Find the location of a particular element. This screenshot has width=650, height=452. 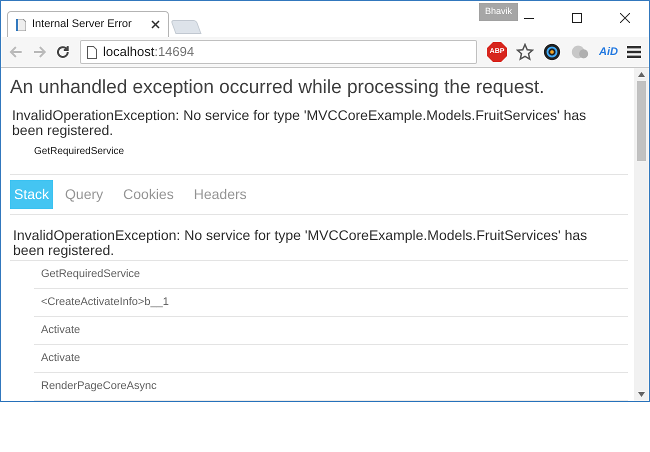

stack-frame: RenderPageCoreAsync is located at coordinates (331, 387).